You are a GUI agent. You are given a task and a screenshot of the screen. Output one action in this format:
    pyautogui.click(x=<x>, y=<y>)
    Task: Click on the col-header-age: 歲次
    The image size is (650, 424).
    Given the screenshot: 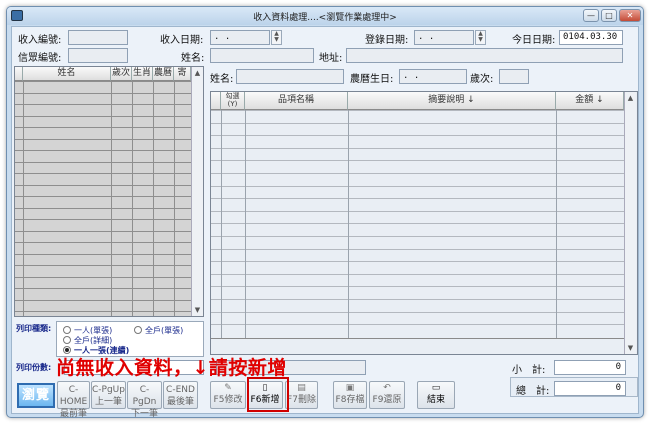 What is the action you would take?
    pyautogui.click(x=121, y=74)
    